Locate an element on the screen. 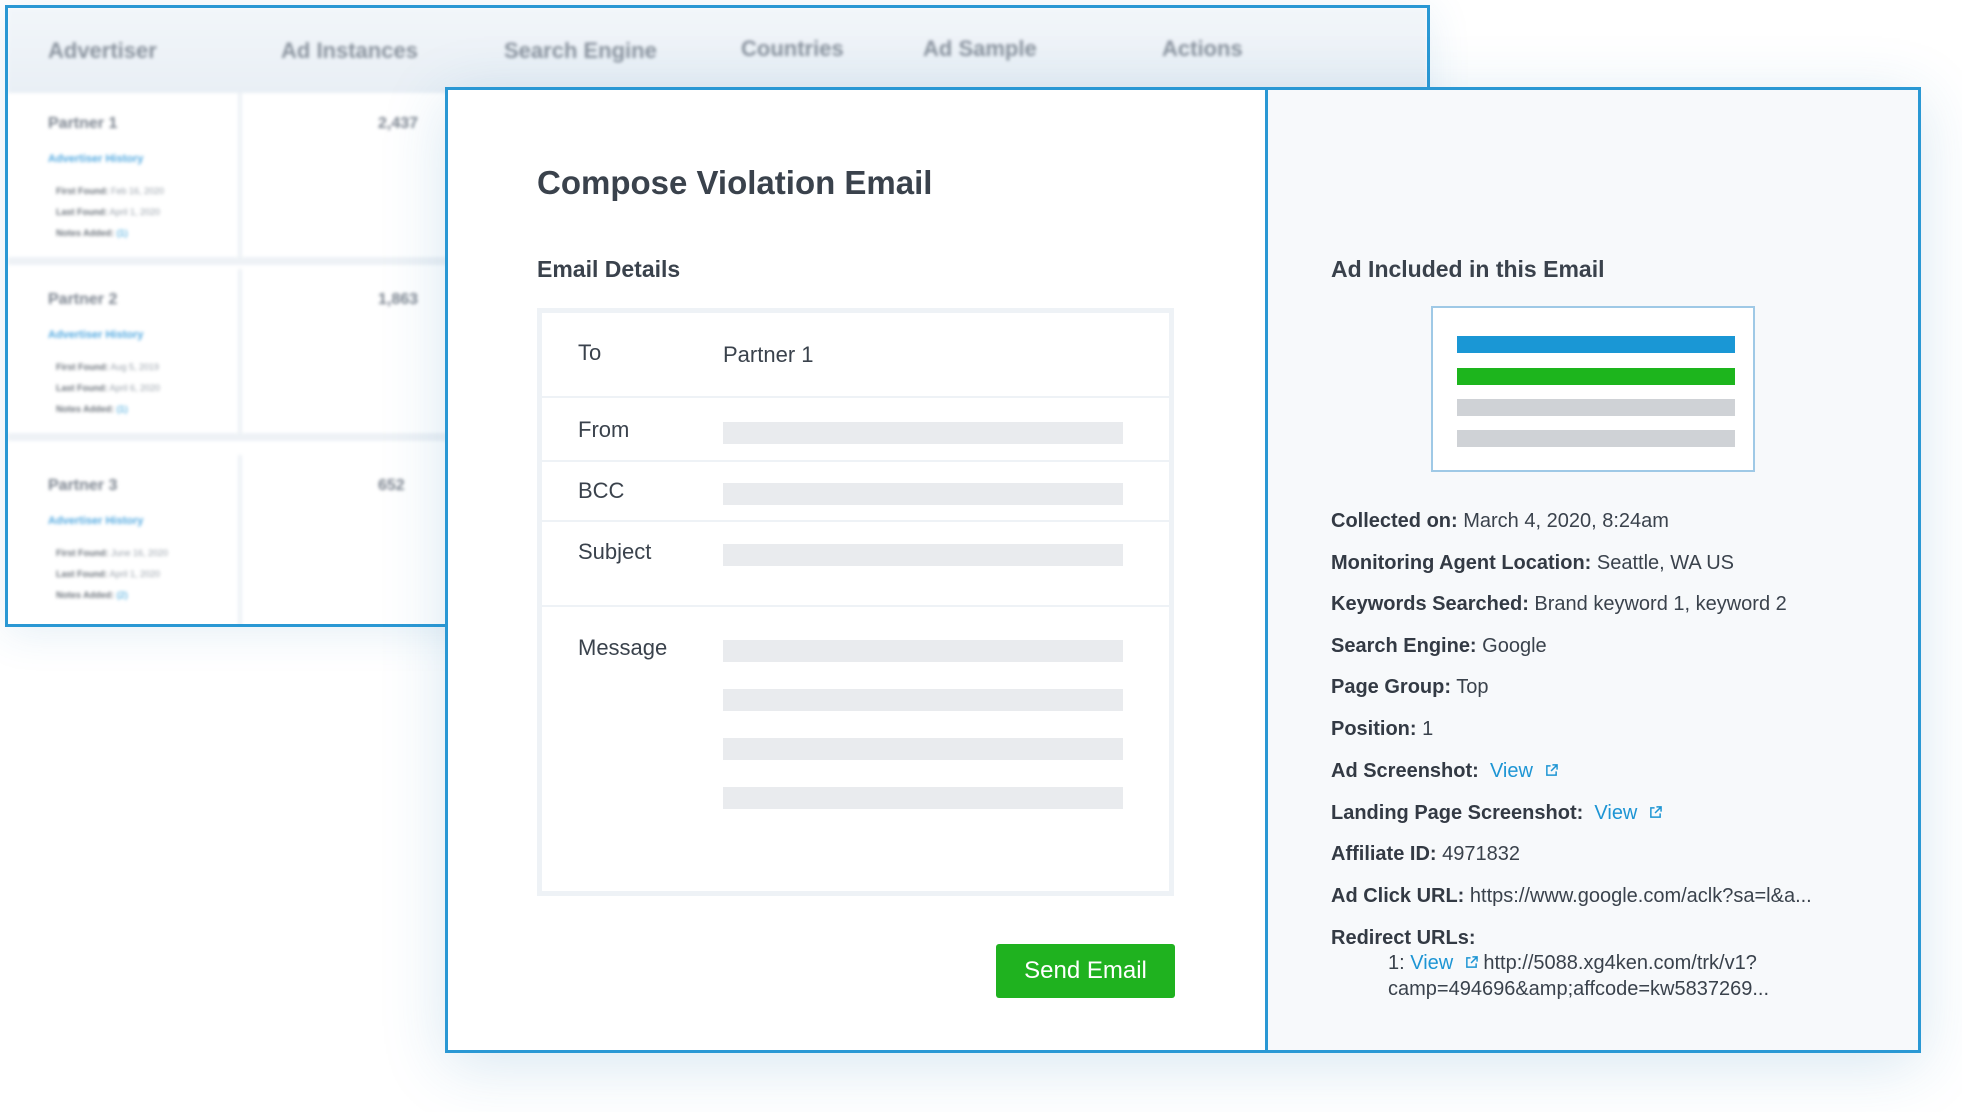 Image resolution: width=1962 pixels, height=1112 pixels. advertiser-name: Partner 3 is located at coordinates (83, 485).